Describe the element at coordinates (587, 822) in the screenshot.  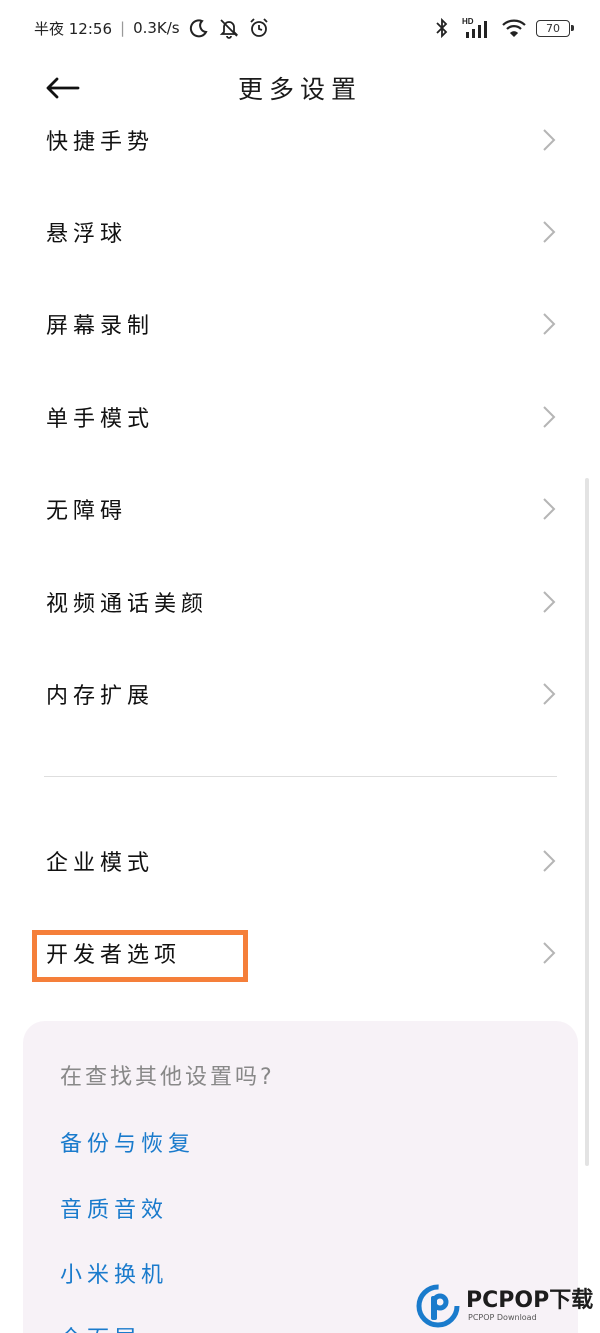
I see `scrollbar` at that location.